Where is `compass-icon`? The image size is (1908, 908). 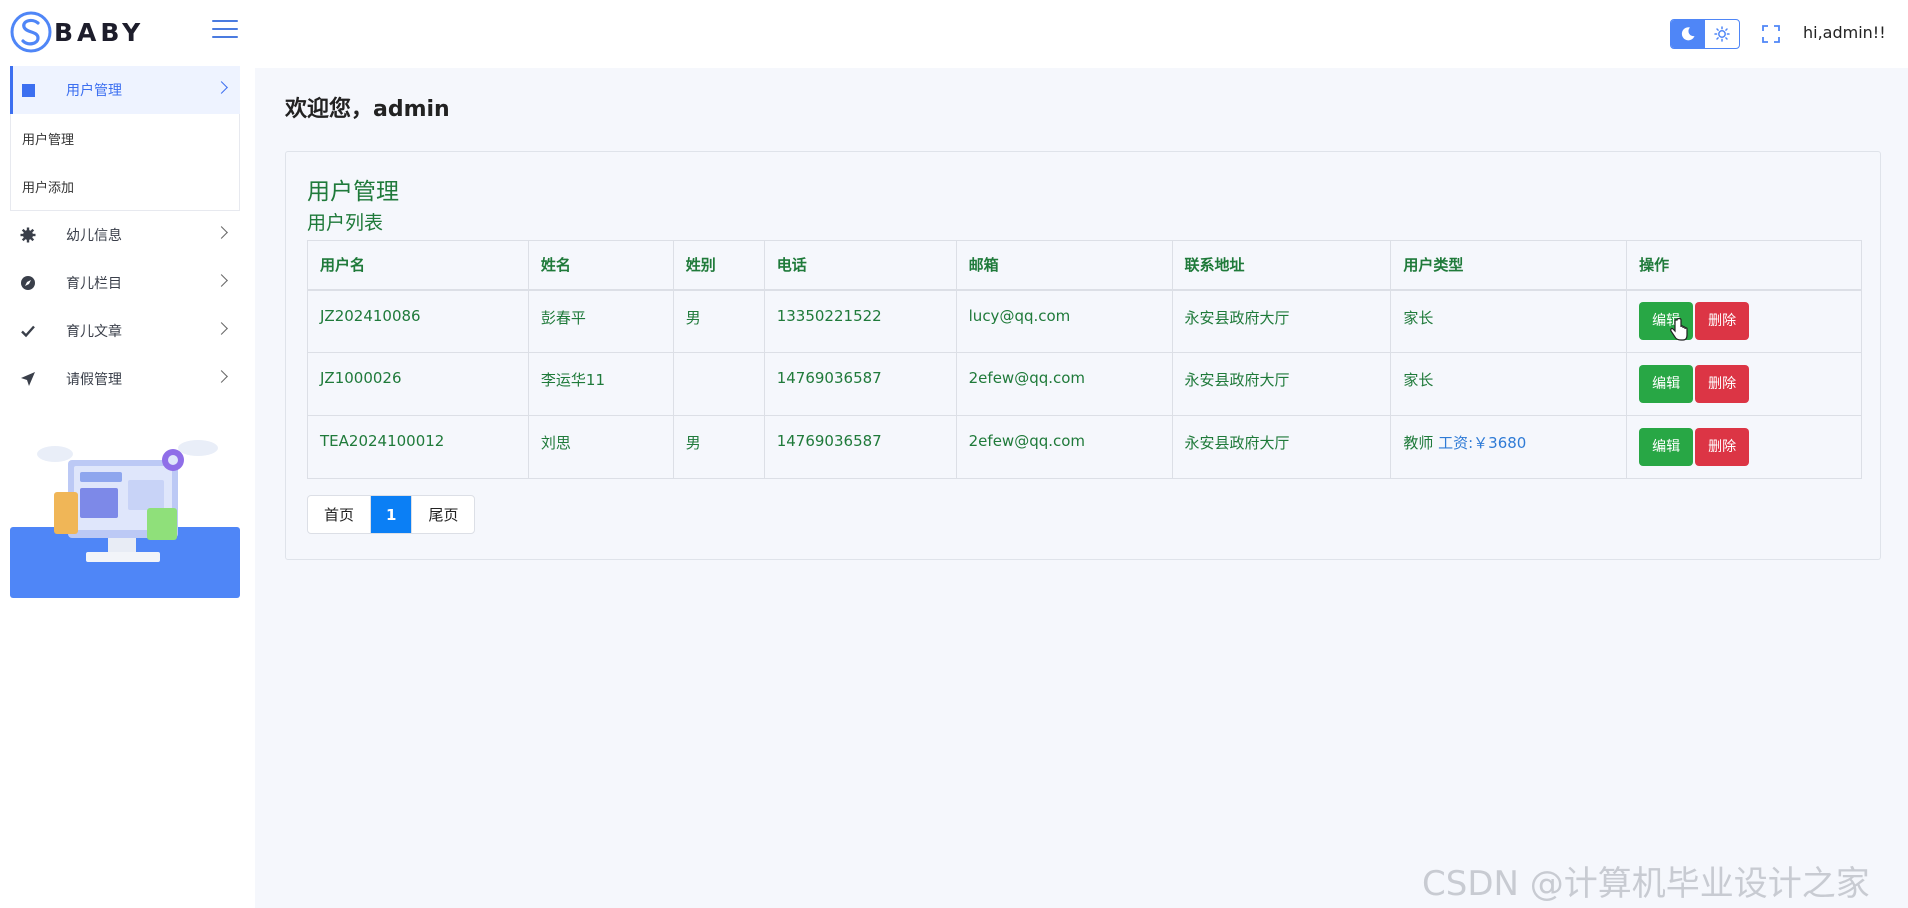
compass-icon is located at coordinates (28, 283).